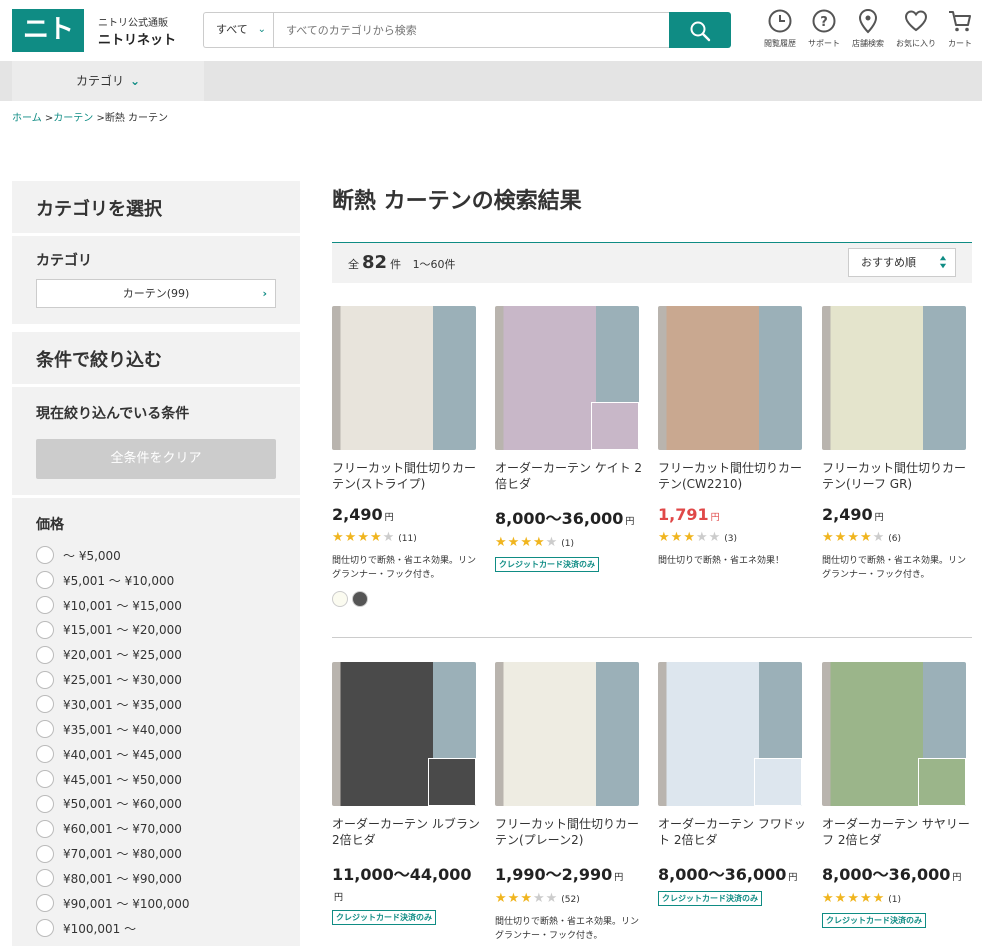  I want to click on favorites-button: お気に入り, so click(916, 28).